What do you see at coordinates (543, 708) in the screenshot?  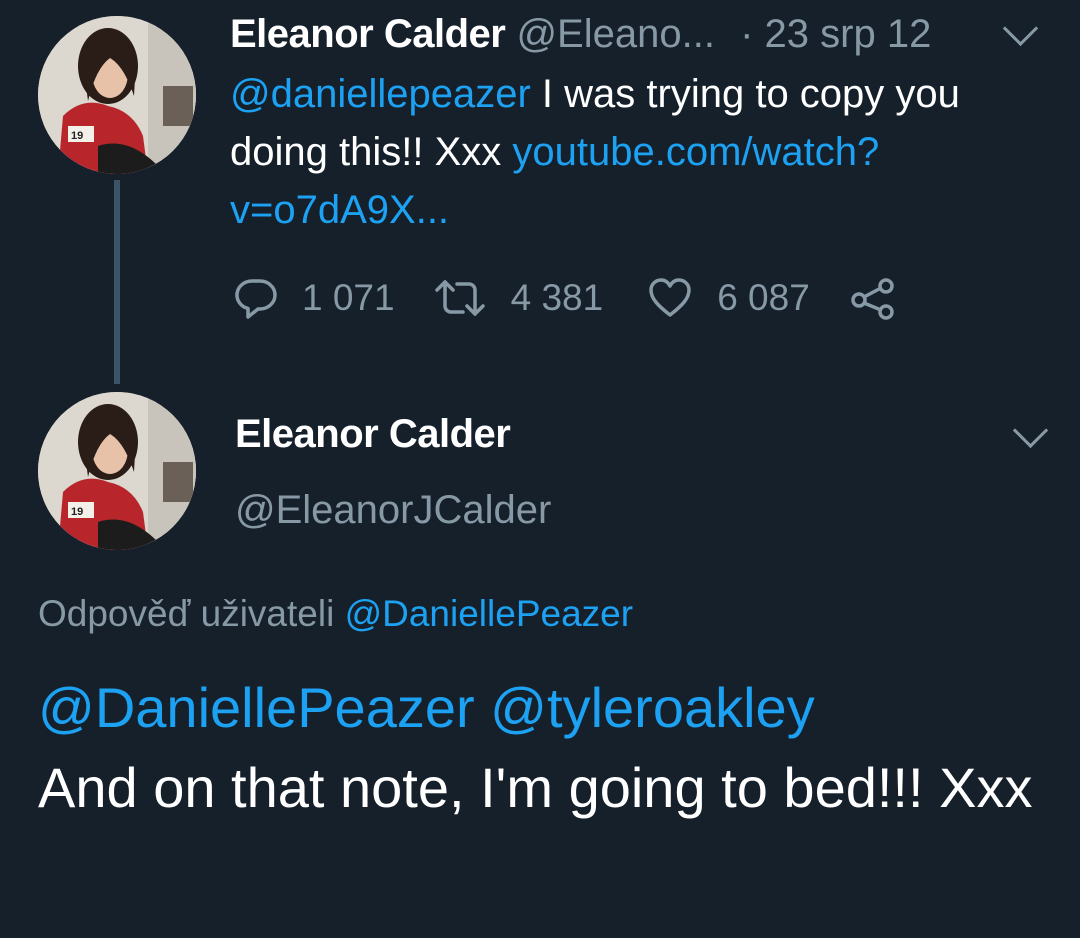 I see `mention-links: @DaniellePeazer @tyleroakley` at bounding box center [543, 708].